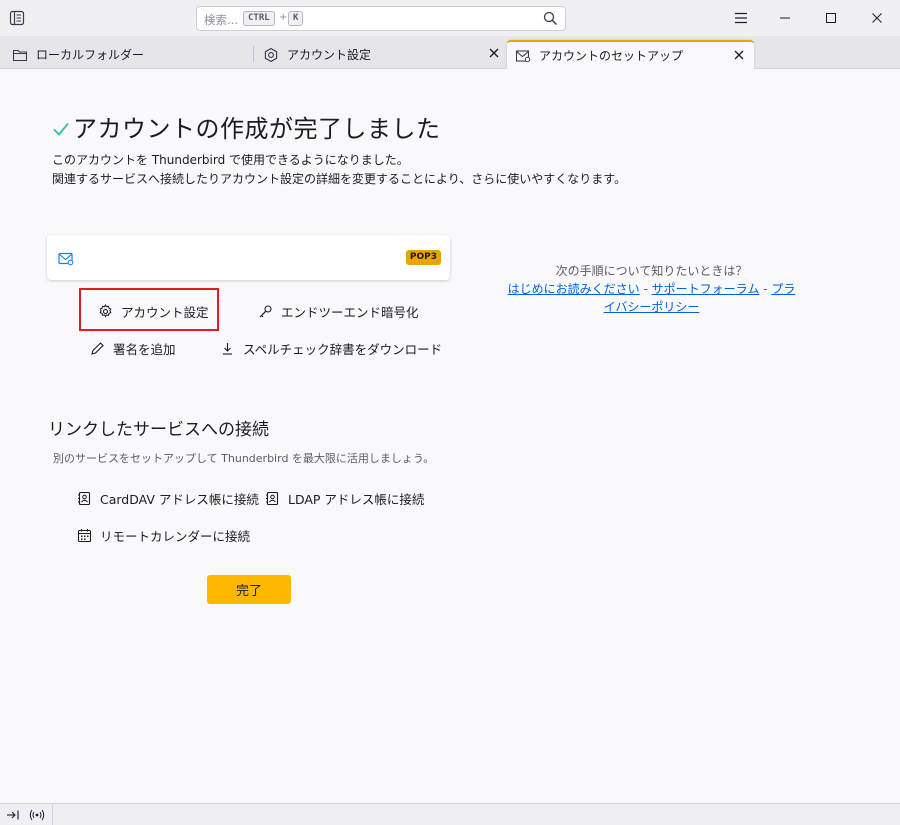 This screenshot has width=900, height=825. Describe the element at coordinates (179, 499) in the screenshot. I see `action-label: CardDAV アドレス帳に接続` at that location.